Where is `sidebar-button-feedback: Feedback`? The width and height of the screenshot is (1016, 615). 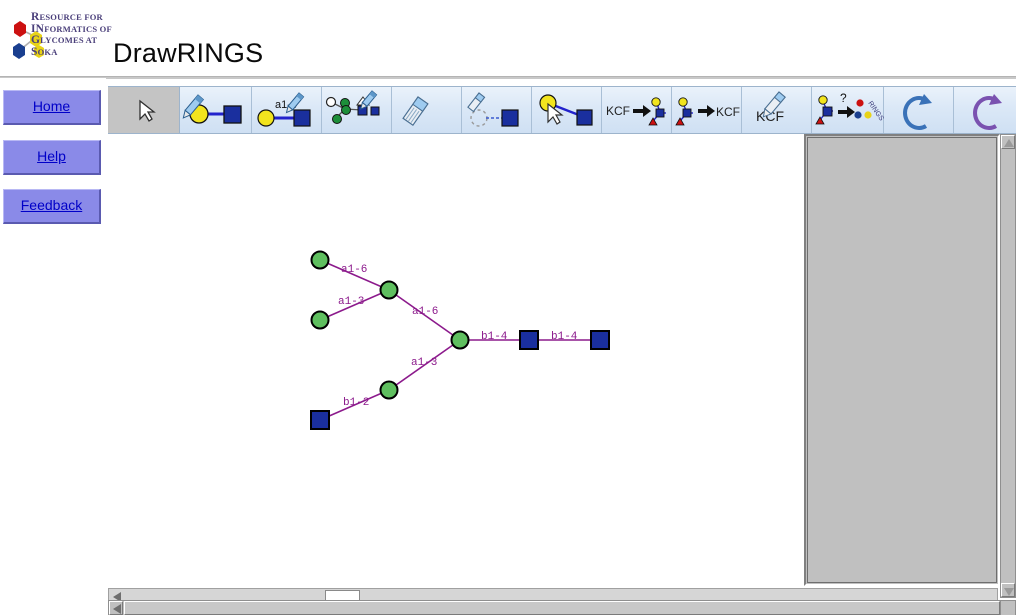 sidebar-button-feedback: Feedback is located at coordinates (52, 206).